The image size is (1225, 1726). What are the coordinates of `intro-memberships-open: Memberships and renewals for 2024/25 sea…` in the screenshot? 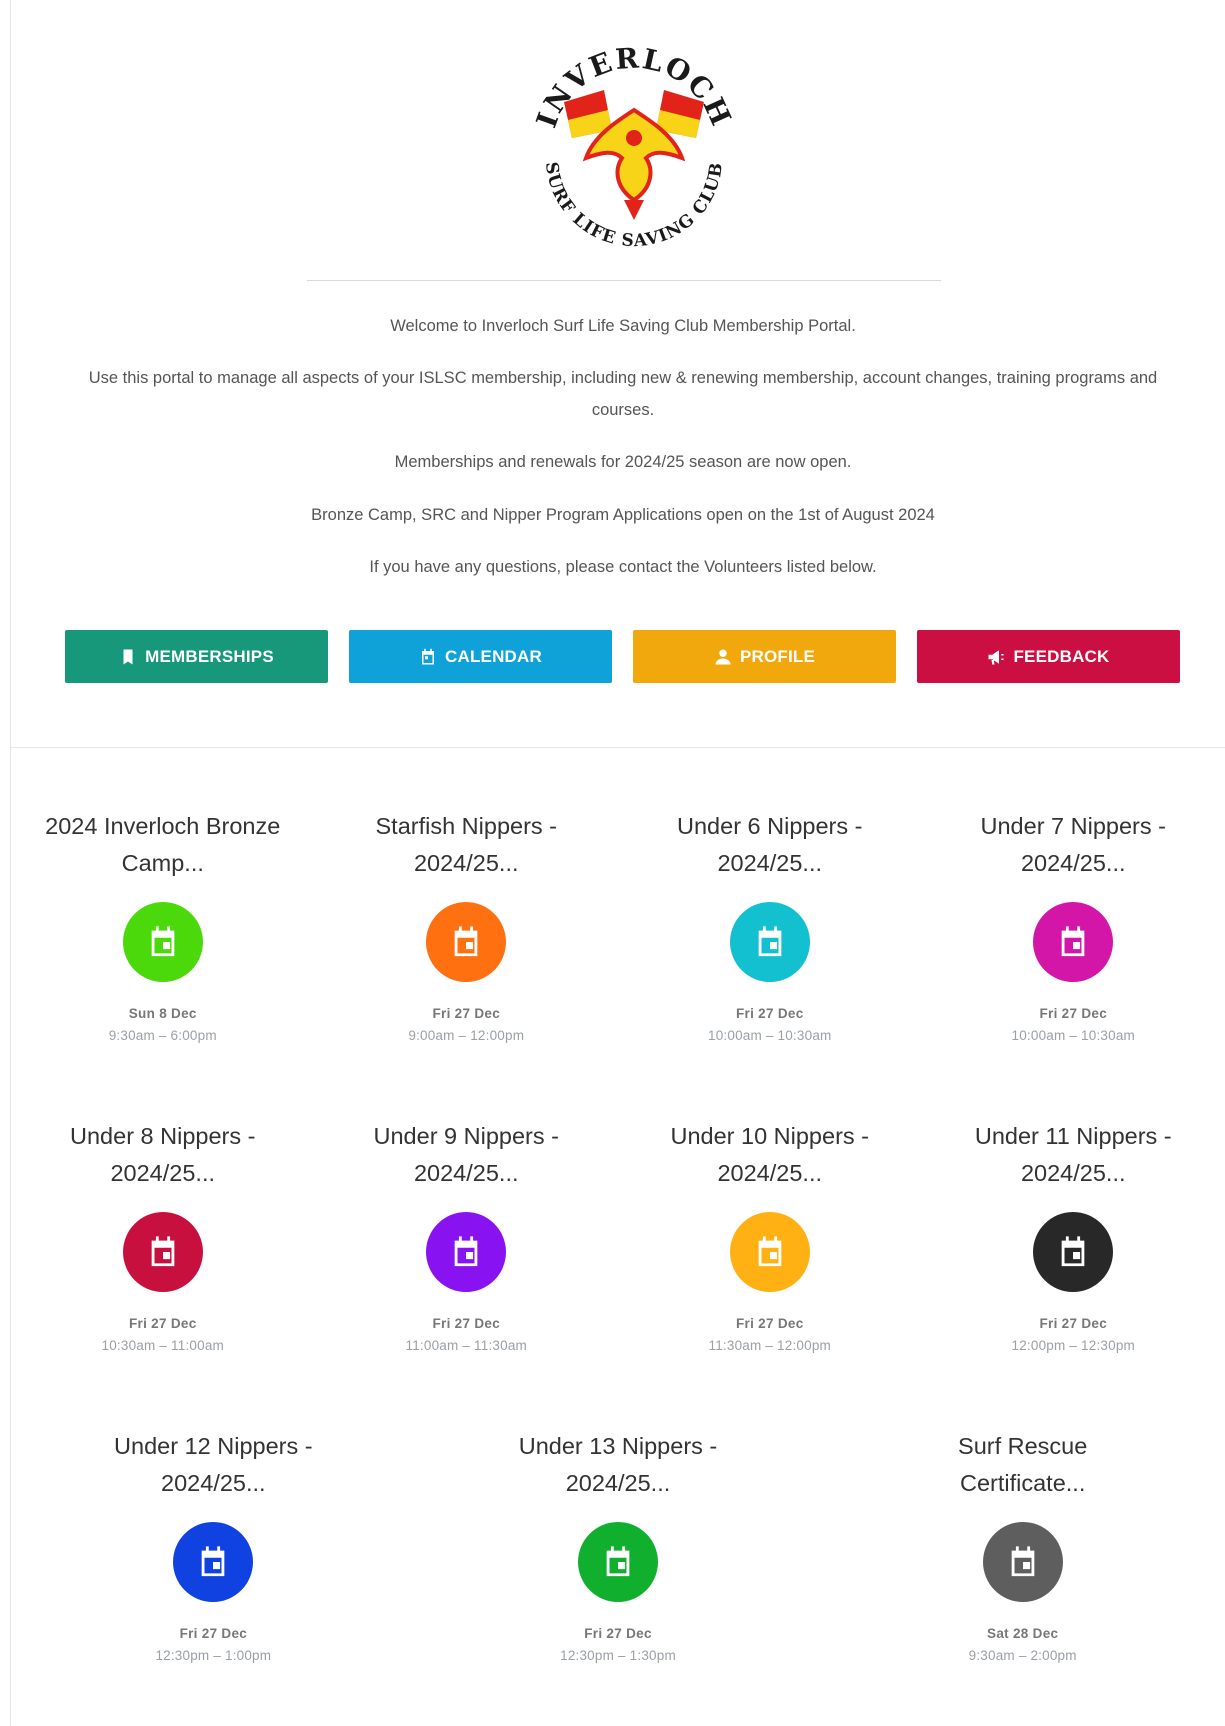 It's located at (623, 462).